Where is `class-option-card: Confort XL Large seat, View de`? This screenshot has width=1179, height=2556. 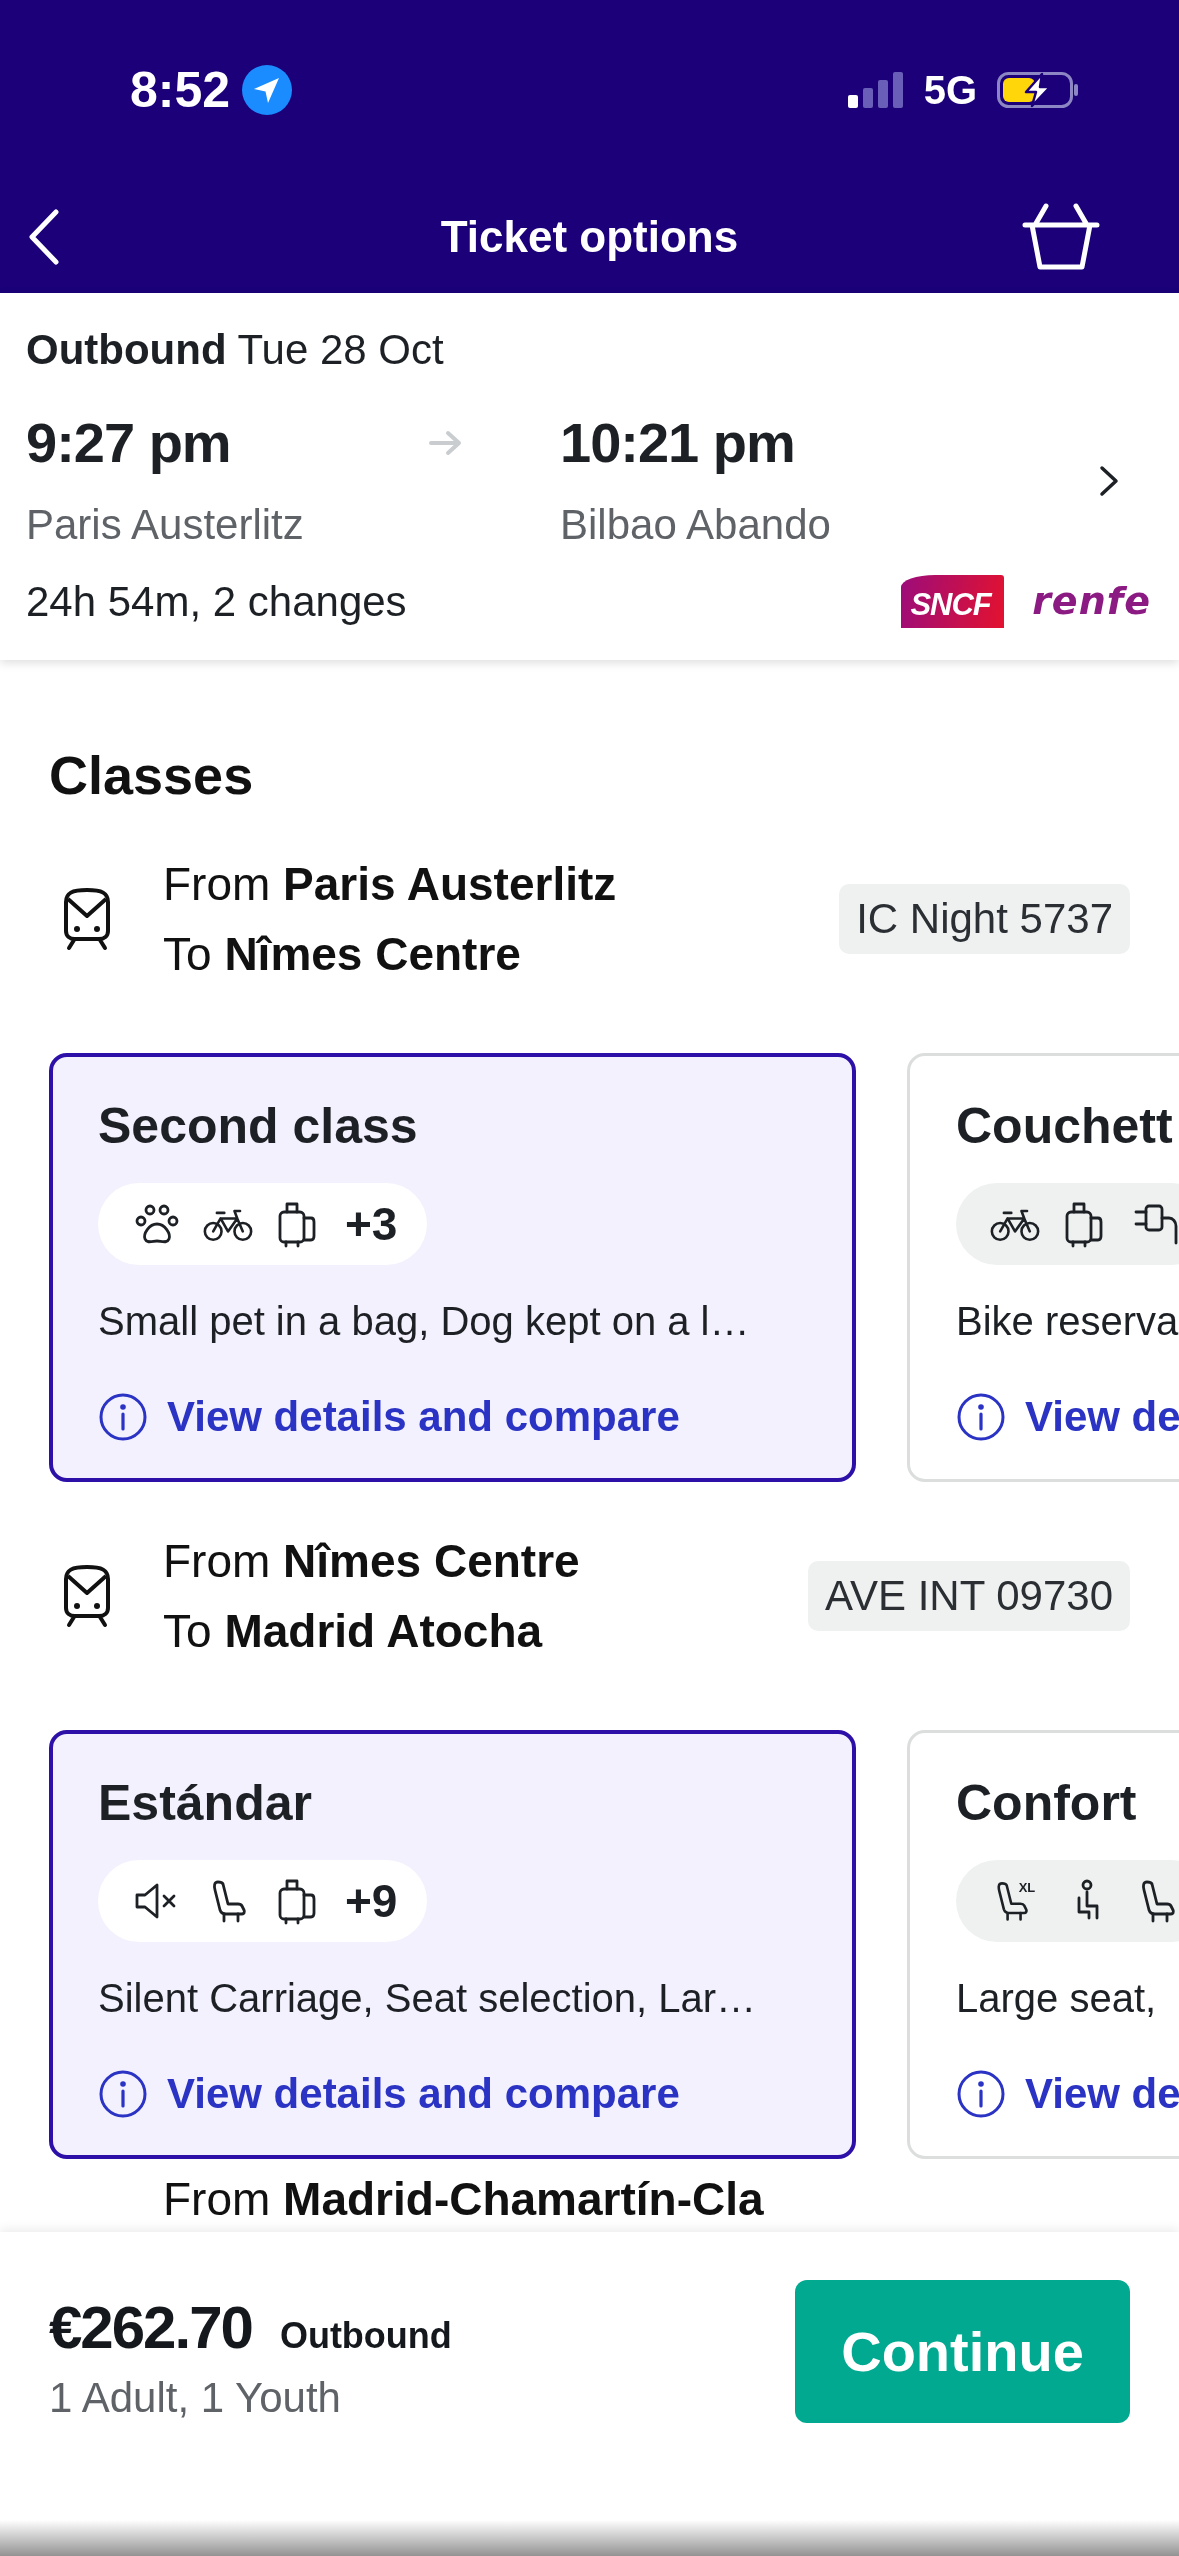
class-option-card: Confort XL Large seat, View de is located at coordinates (1043, 1944).